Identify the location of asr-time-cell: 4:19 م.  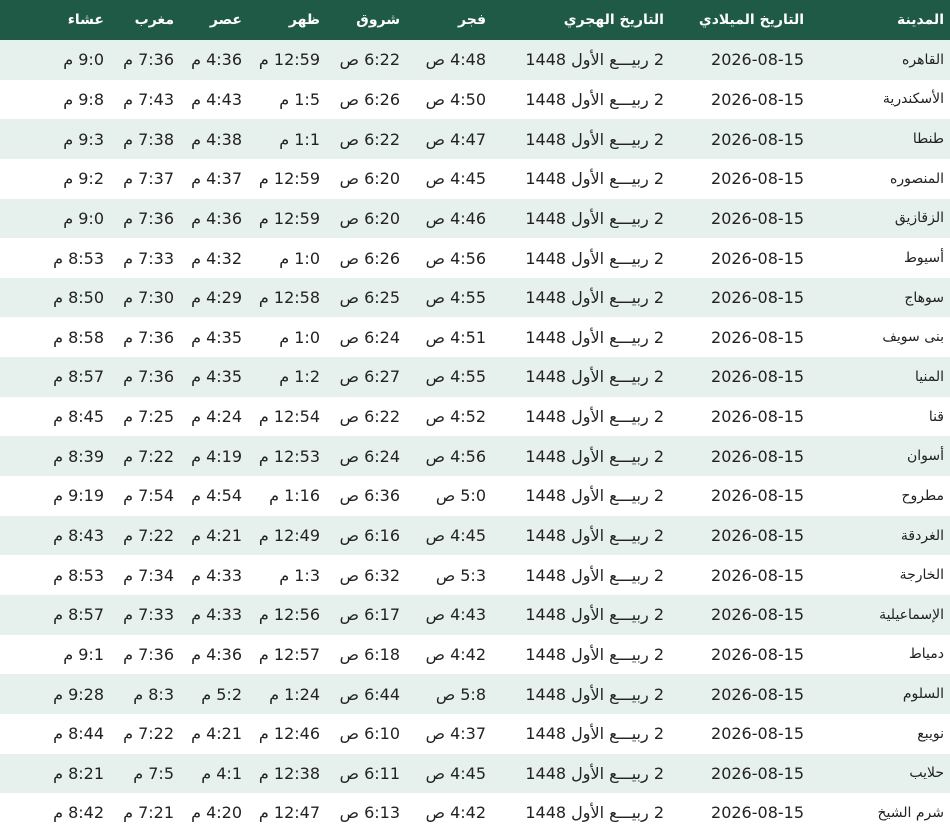
(214, 456).